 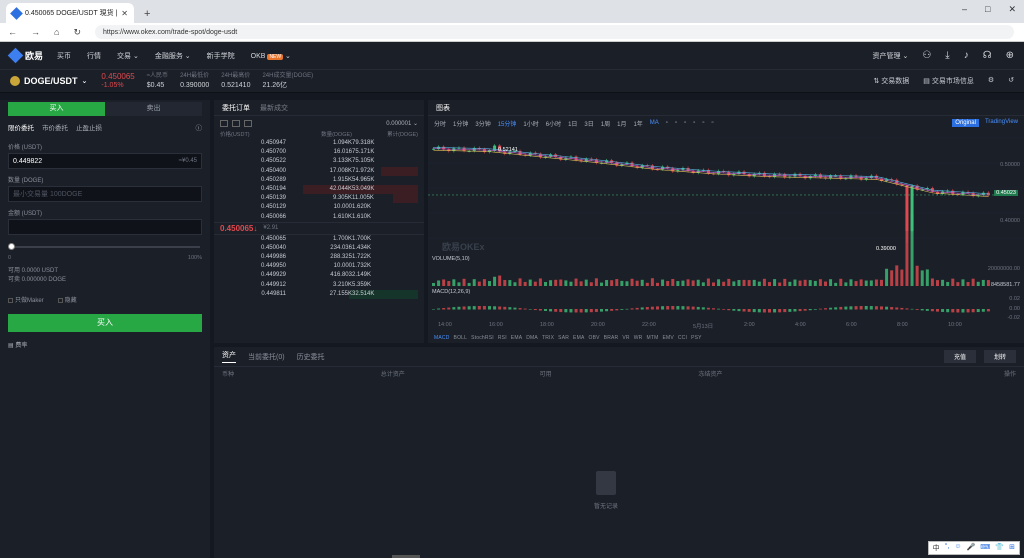 I want to click on ime-item: °,, so click(x=947, y=548).